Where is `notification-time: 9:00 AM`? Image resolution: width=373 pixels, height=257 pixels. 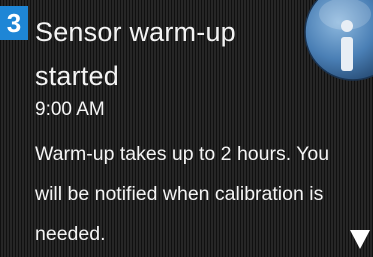 notification-time: 9:00 AM is located at coordinates (70, 109).